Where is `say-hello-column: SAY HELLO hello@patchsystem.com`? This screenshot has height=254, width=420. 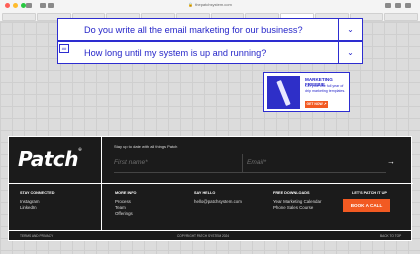 say-hello-column: SAY HELLO hello@patchsystem.com is located at coordinates (218, 198).